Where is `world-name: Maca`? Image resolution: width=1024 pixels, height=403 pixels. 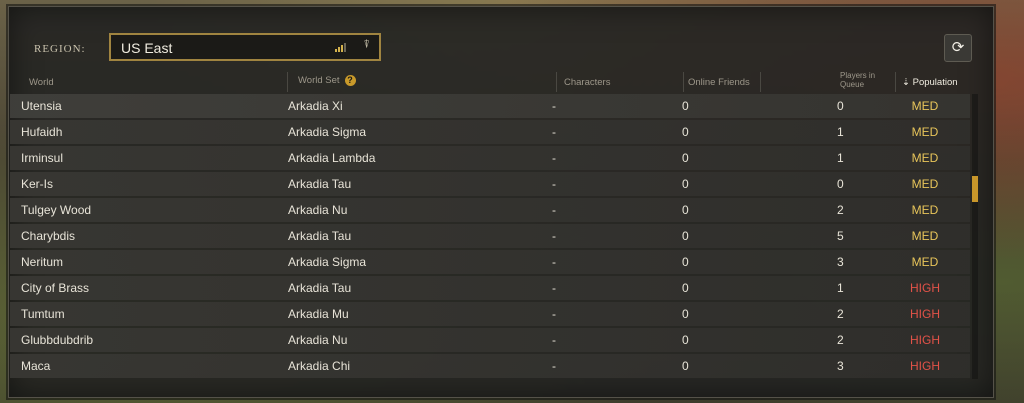
world-name: Maca is located at coordinates (36, 366).